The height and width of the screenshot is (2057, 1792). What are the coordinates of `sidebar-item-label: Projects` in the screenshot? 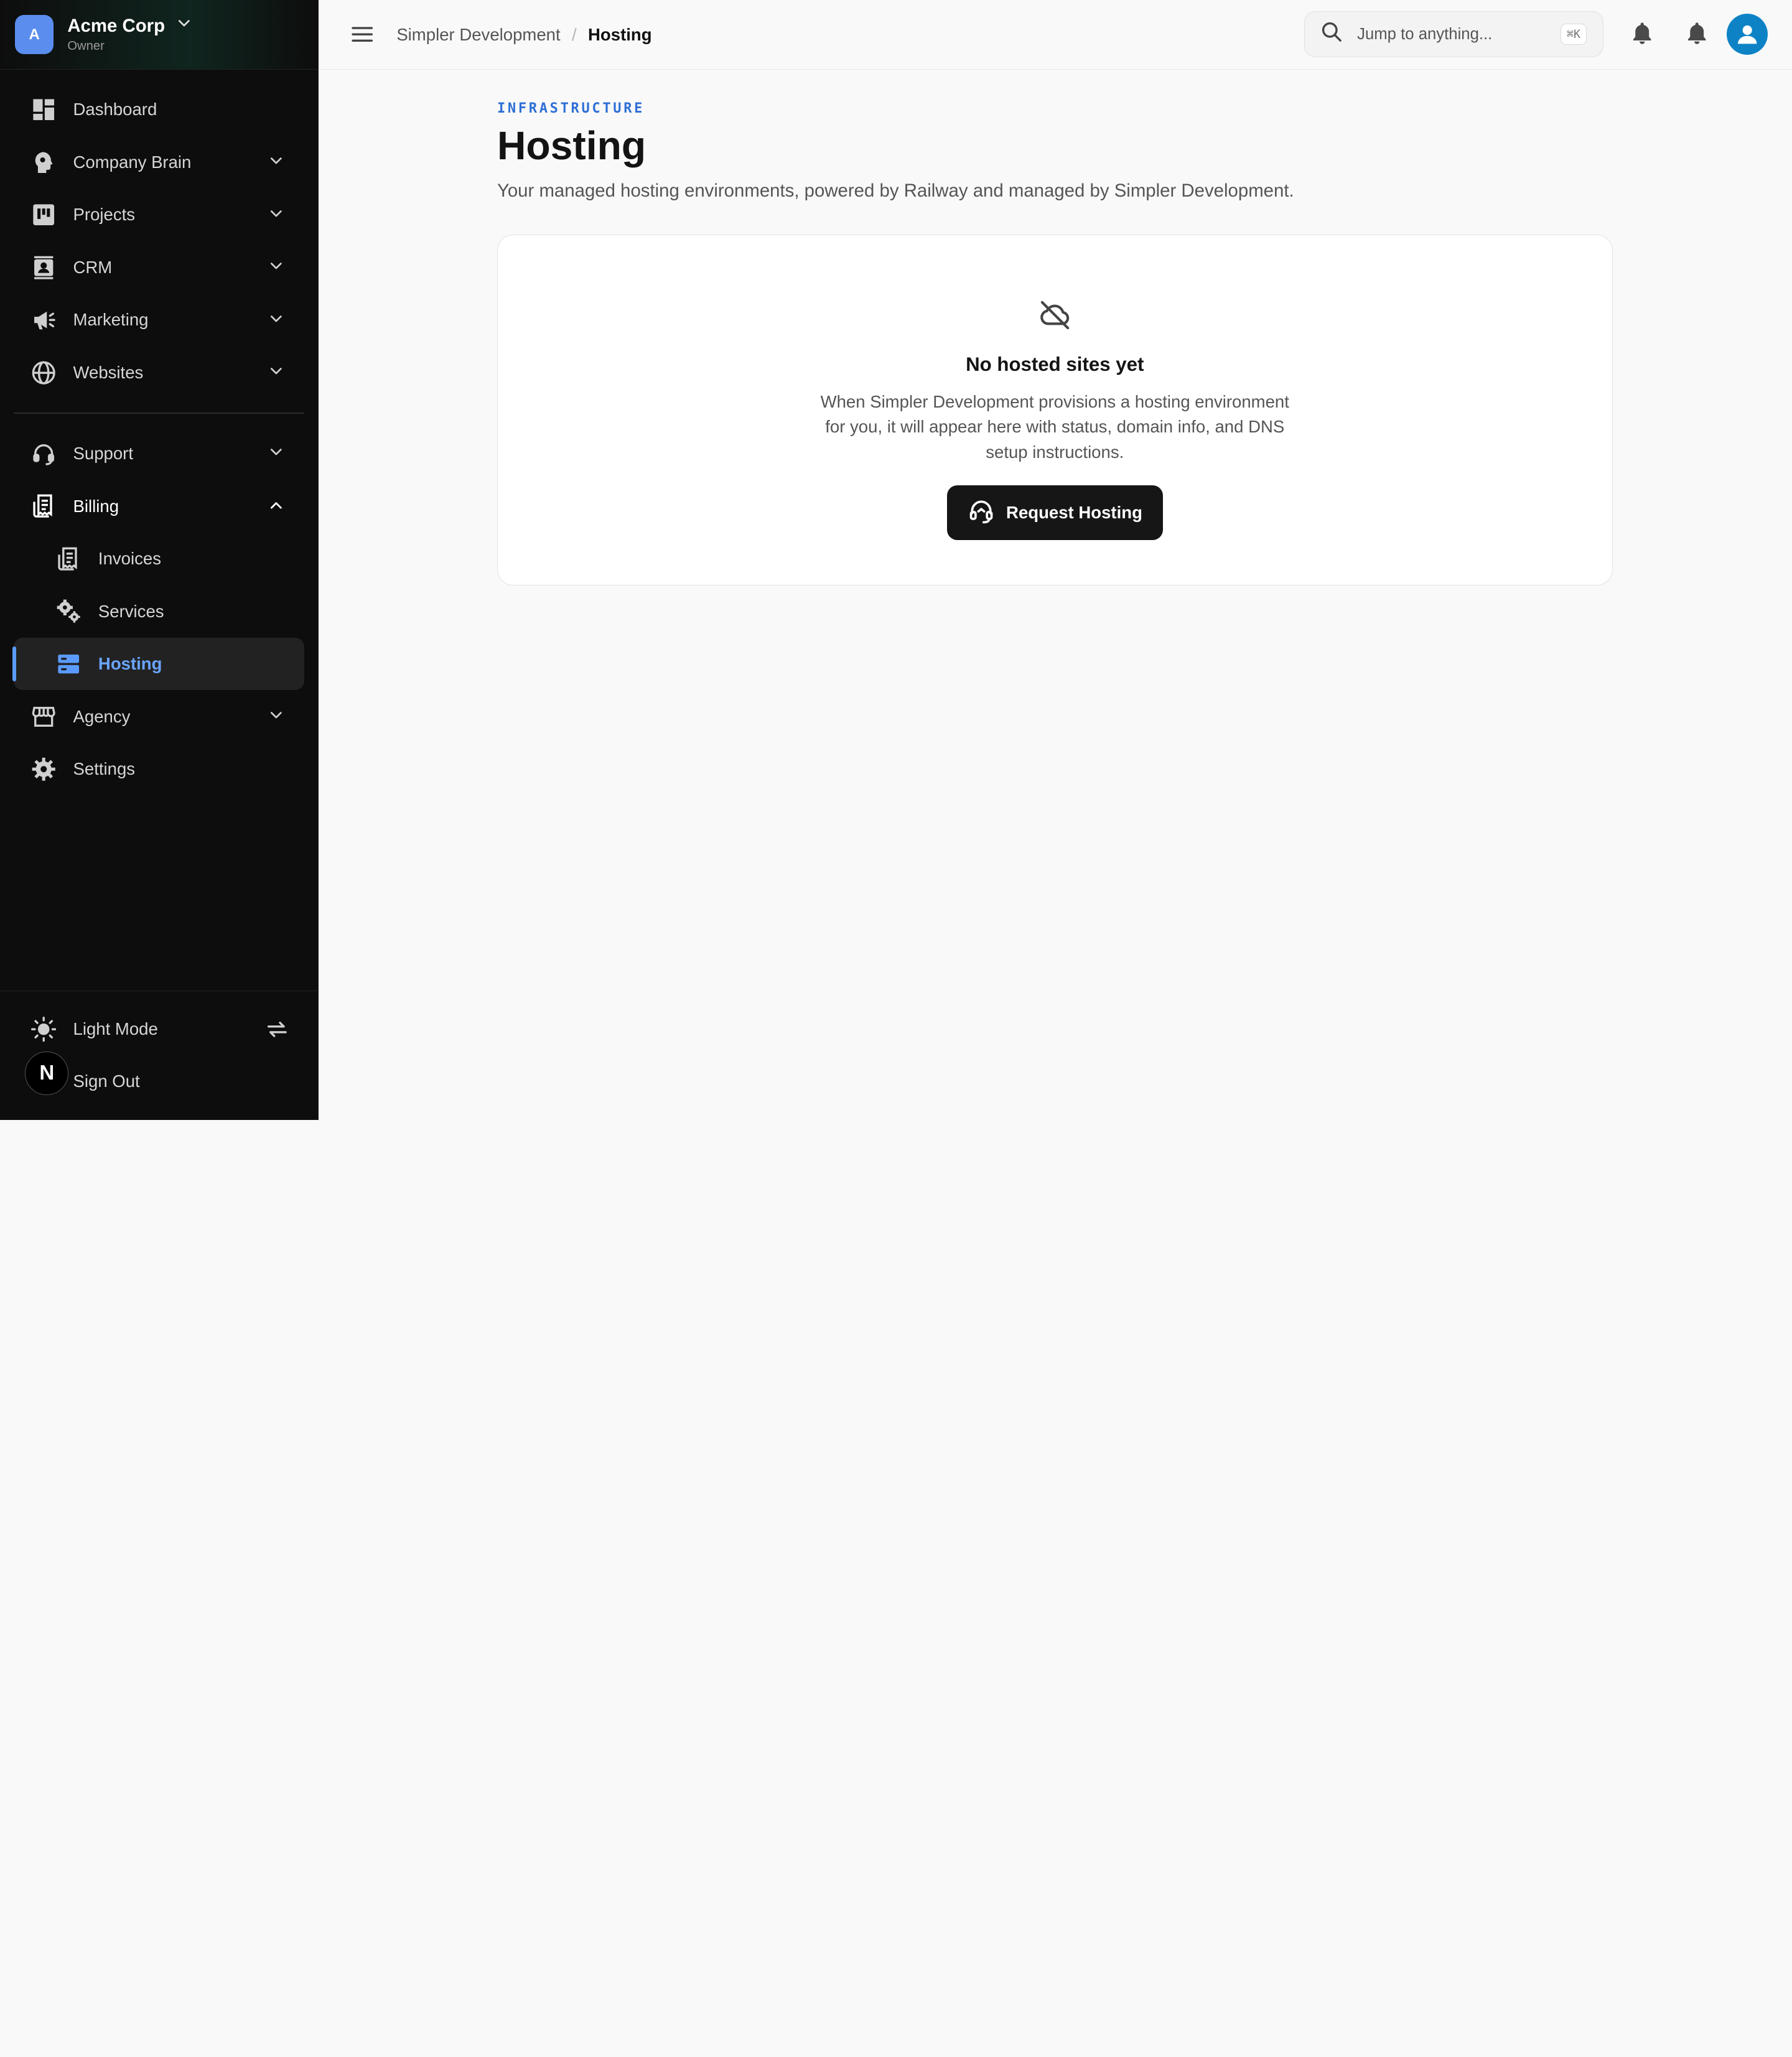 It's located at (105, 215).